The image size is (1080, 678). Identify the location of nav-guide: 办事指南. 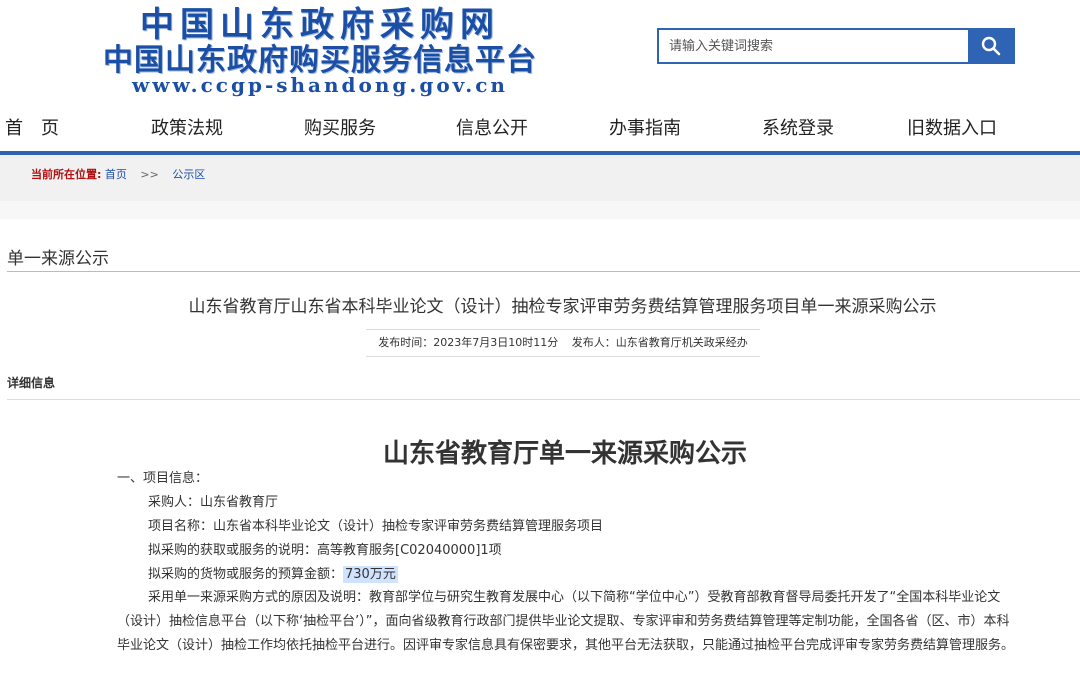
(645, 127).